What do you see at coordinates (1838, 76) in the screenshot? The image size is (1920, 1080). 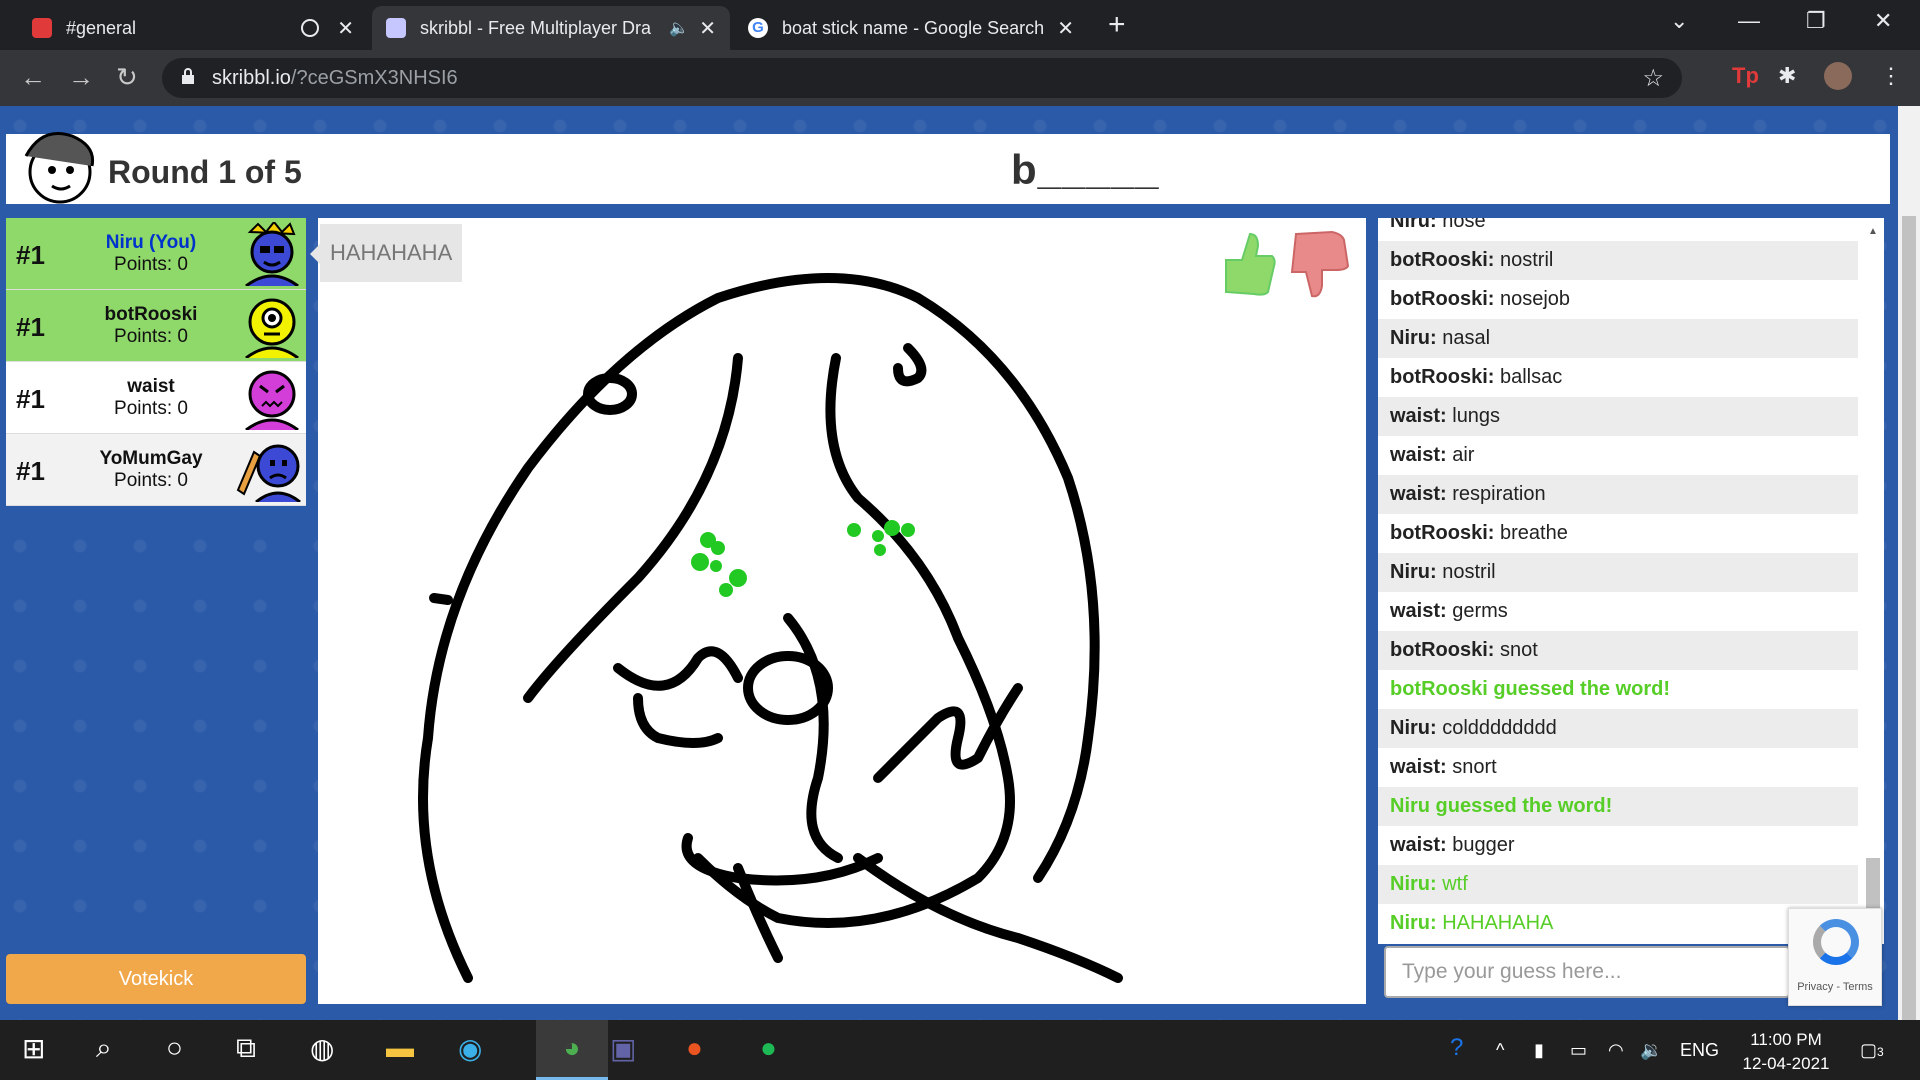 I see `profile-avatar` at bounding box center [1838, 76].